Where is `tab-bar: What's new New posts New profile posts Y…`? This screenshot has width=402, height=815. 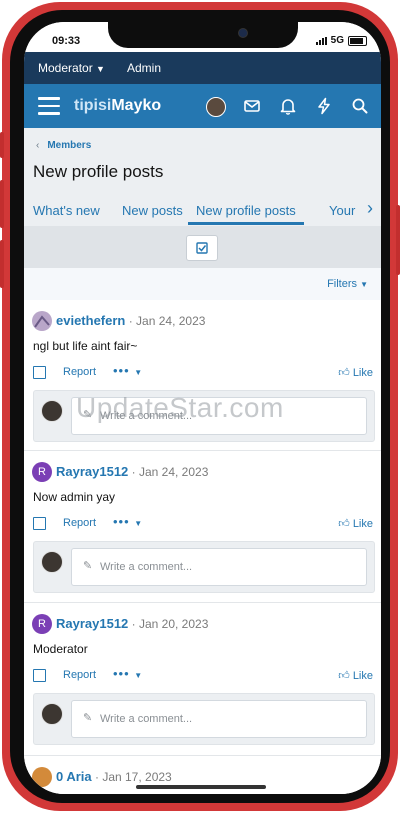
tab-bar: What's new New posts New profile posts Y… is located at coordinates (202, 209).